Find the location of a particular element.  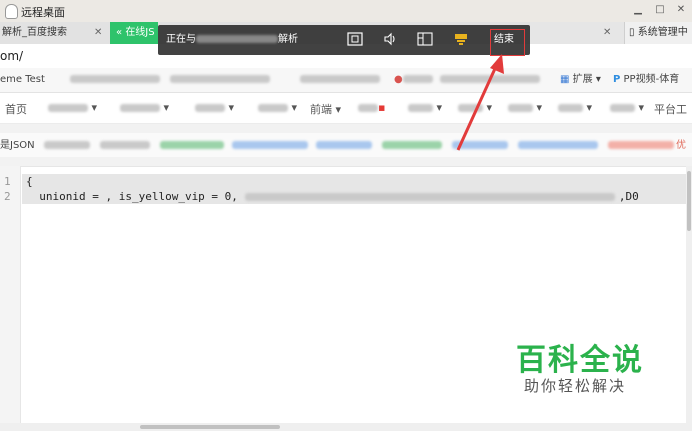

remote-status-text: 正在与 解析 is located at coordinates (232, 39).